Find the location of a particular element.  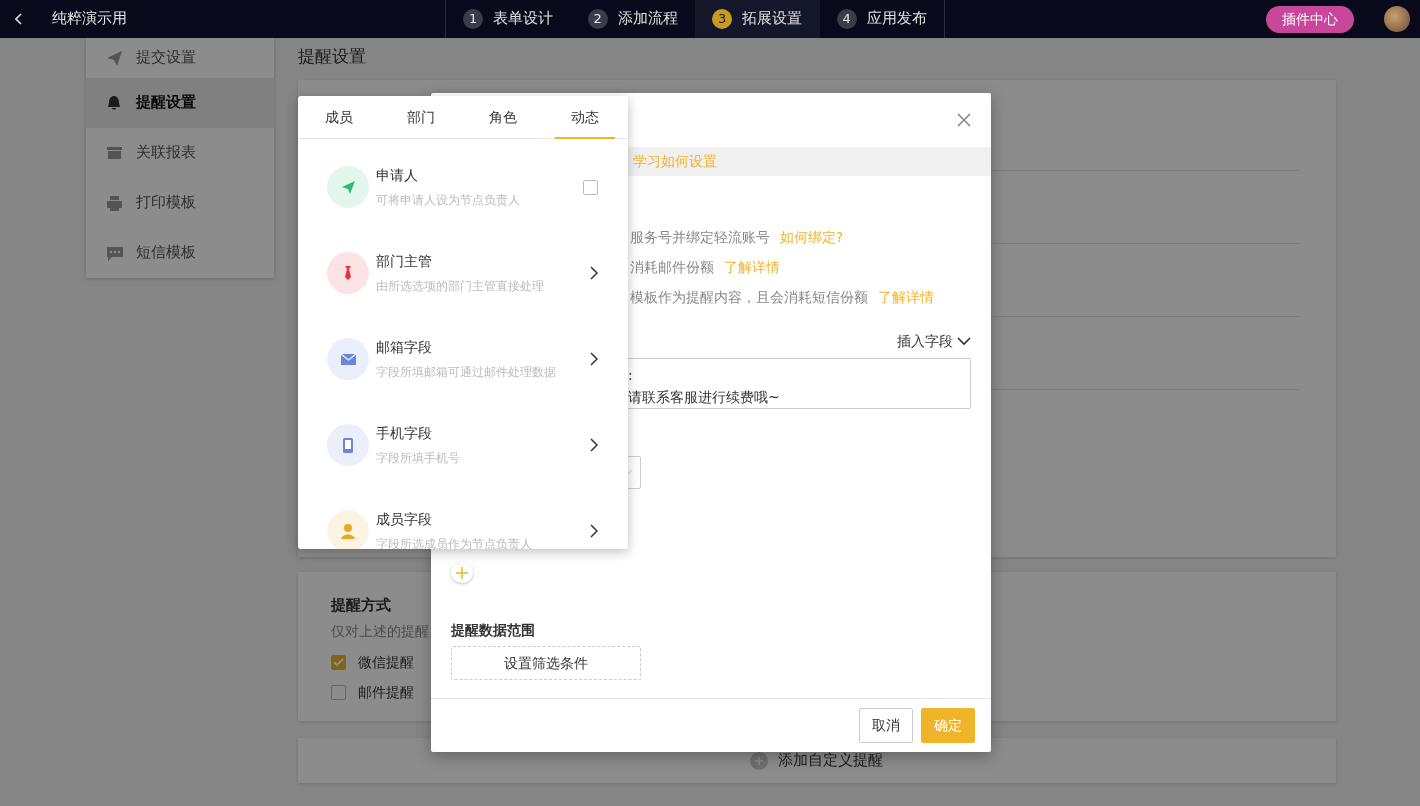

sidebar-item: 打印模板 is located at coordinates (180, 203).